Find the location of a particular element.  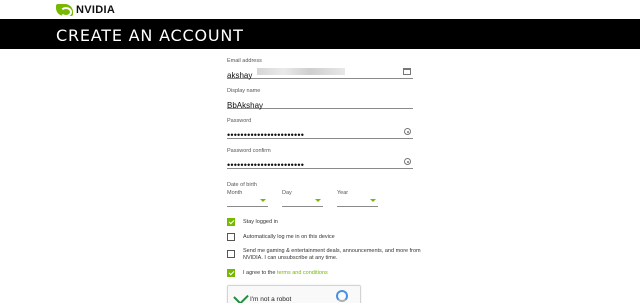

contact-card-icon is located at coordinates (407, 71).